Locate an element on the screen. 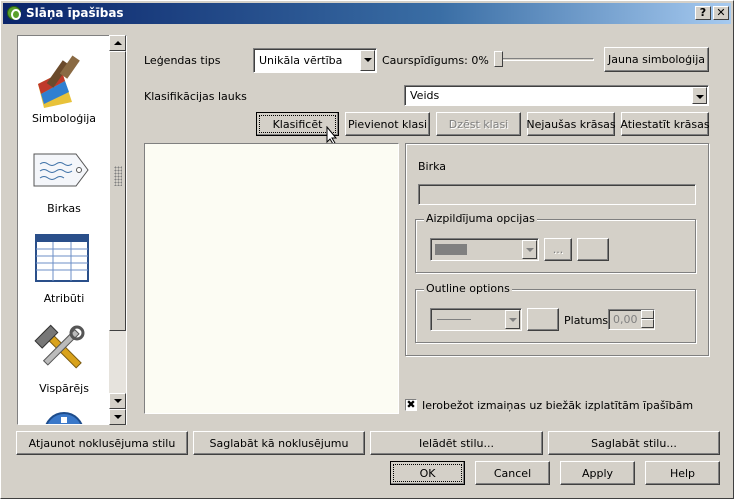 The width and height of the screenshot is (734, 499). legend-type-select: Unikāla vērtība is located at coordinates (315, 60).